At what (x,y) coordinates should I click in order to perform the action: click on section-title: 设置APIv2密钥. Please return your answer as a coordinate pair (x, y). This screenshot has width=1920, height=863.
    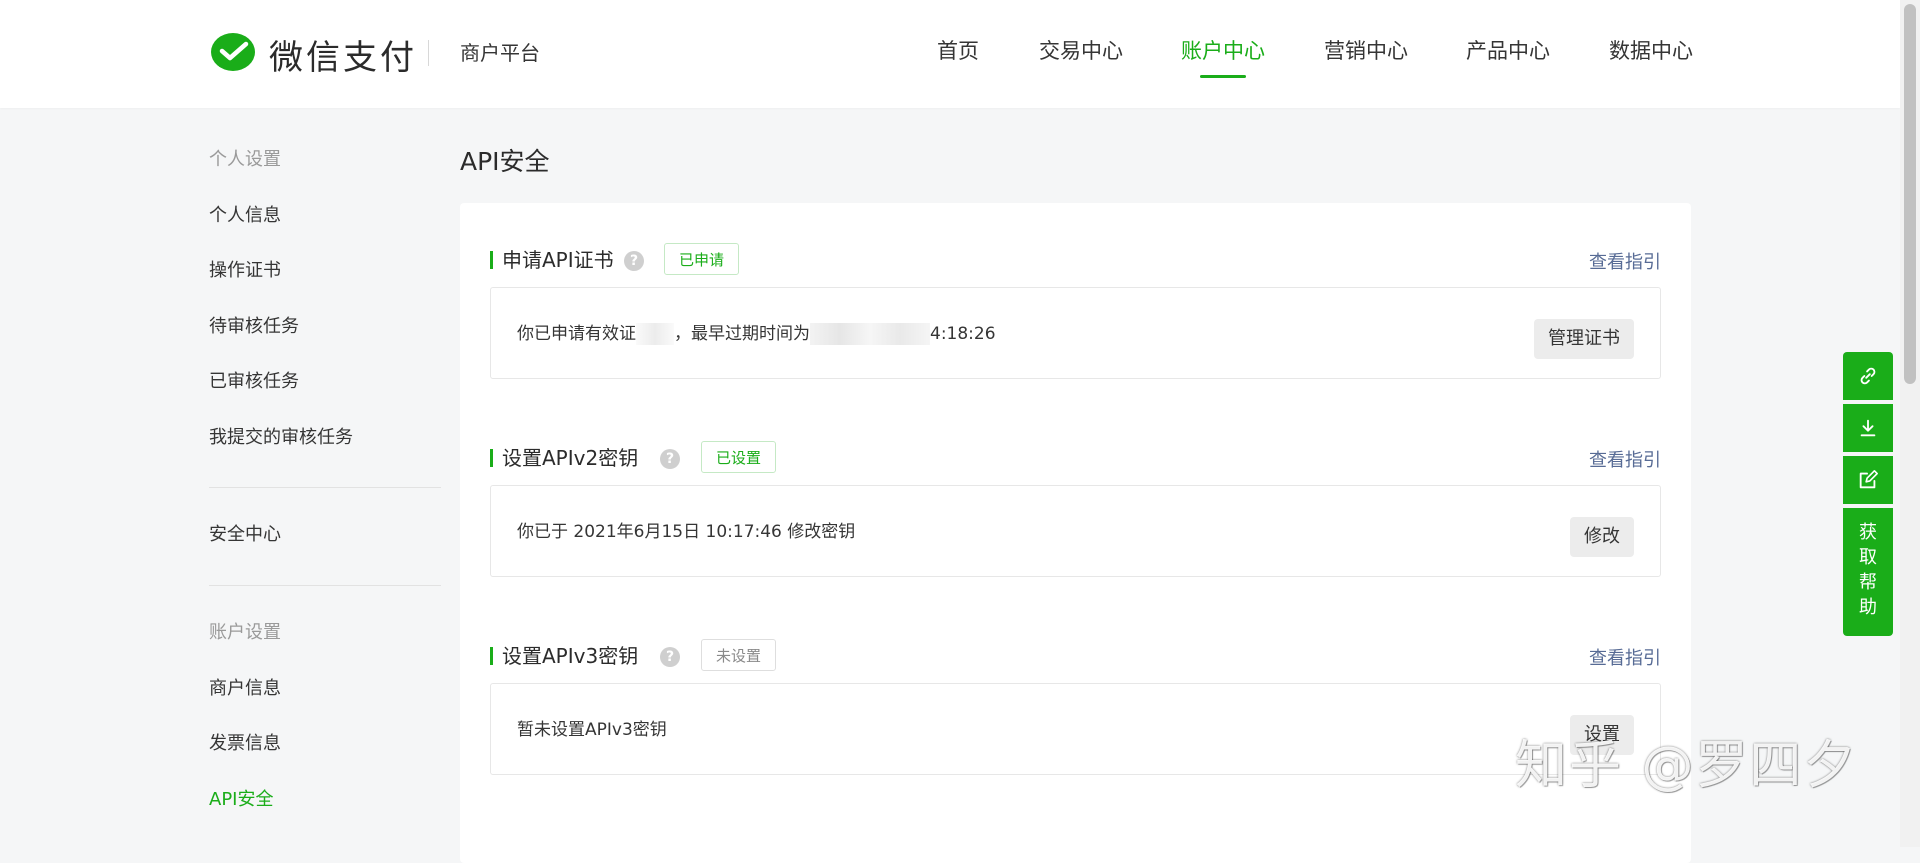
    Looking at the image, I should click on (570, 458).